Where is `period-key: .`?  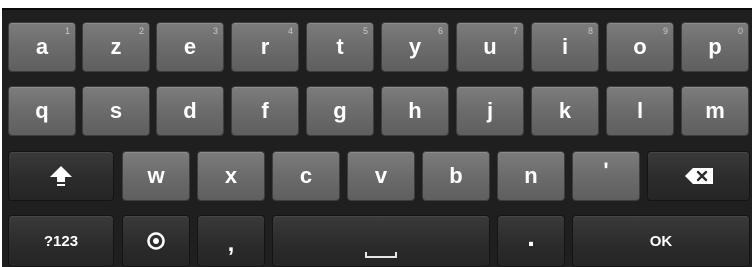
period-key: . is located at coordinates (531, 241).